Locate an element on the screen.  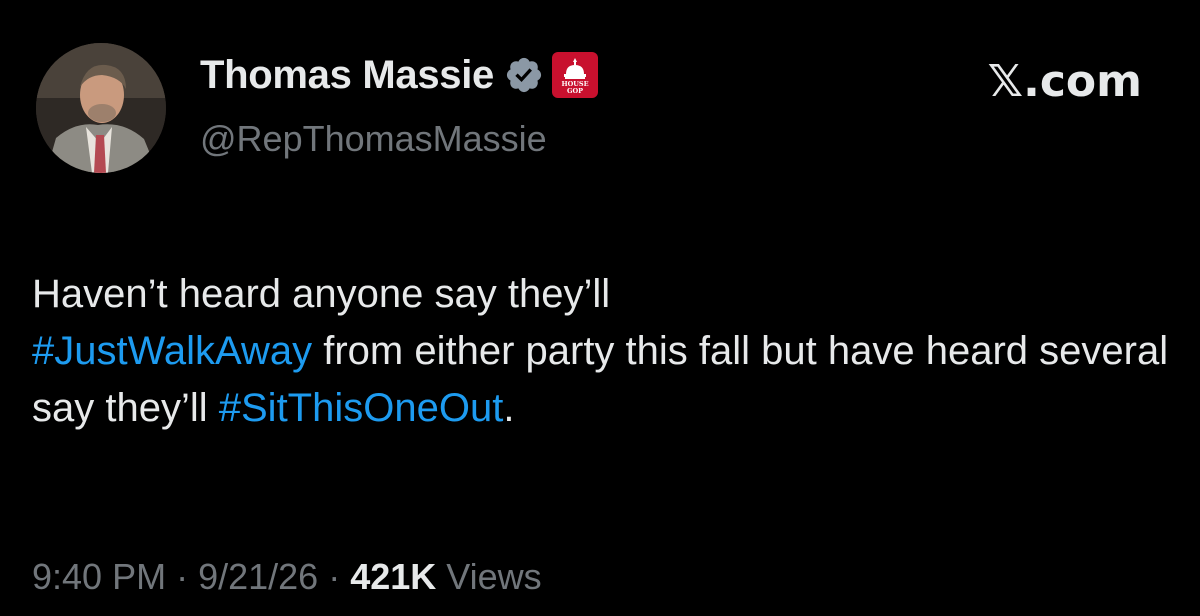
svg-text: GOP is located at coordinates (575, 91).